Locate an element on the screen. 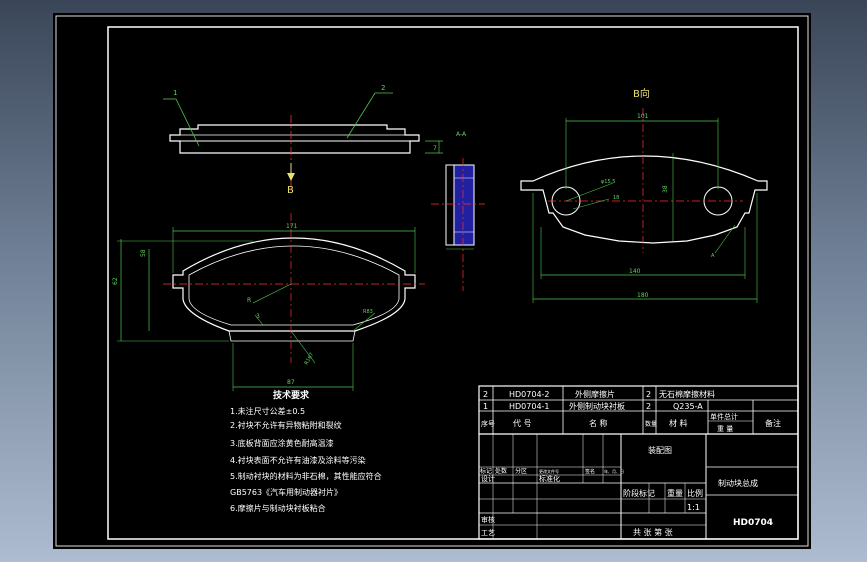 Image resolution: width=867 pixels, height=562 pixels. b-arrow-label: B is located at coordinates (290, 190).